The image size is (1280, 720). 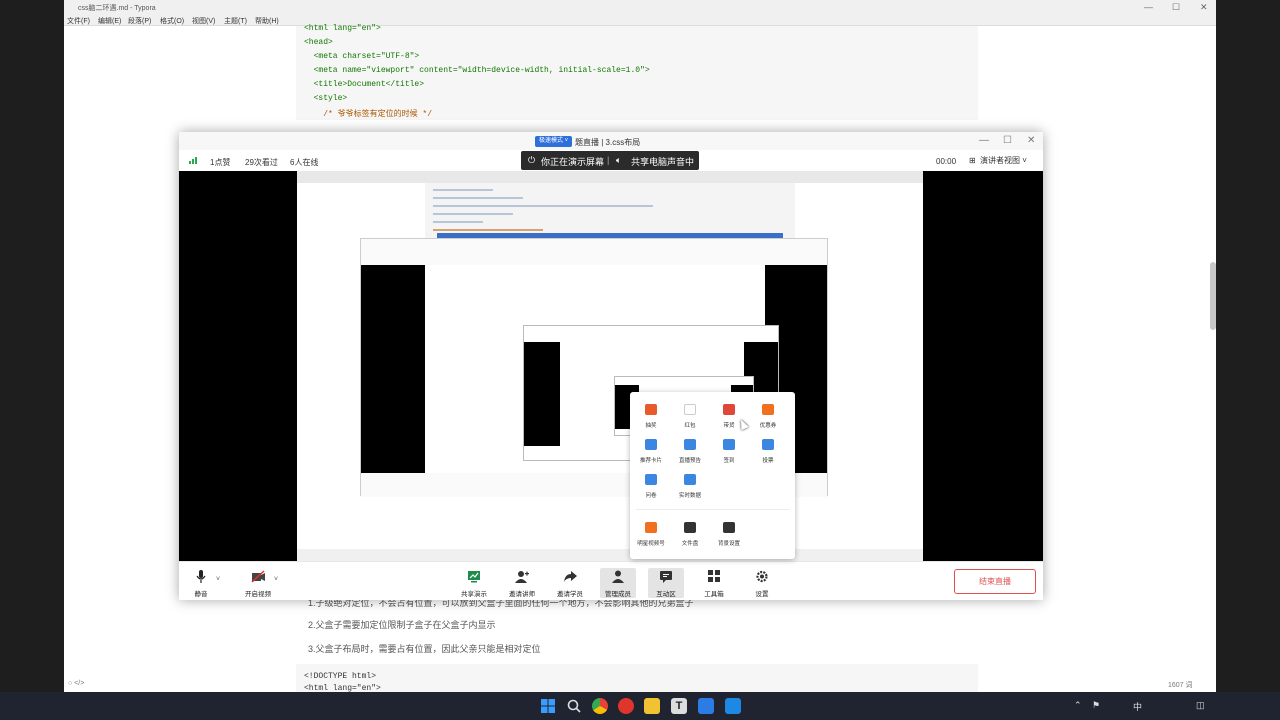 I want to click on gift-icon, so click(x=651, y=409).